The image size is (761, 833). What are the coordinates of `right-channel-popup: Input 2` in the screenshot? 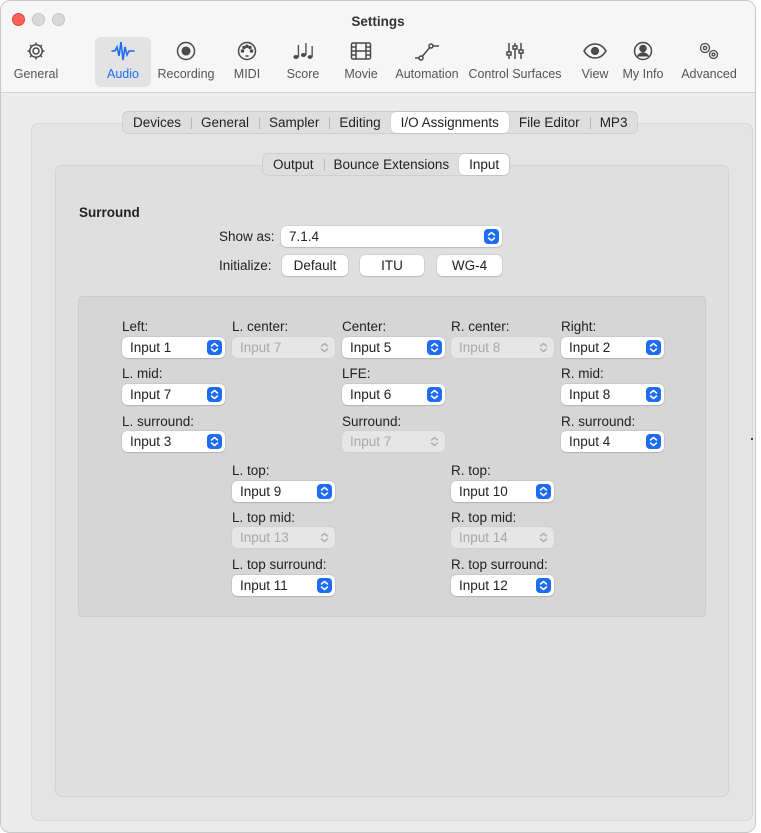 It's located at (612, 347).